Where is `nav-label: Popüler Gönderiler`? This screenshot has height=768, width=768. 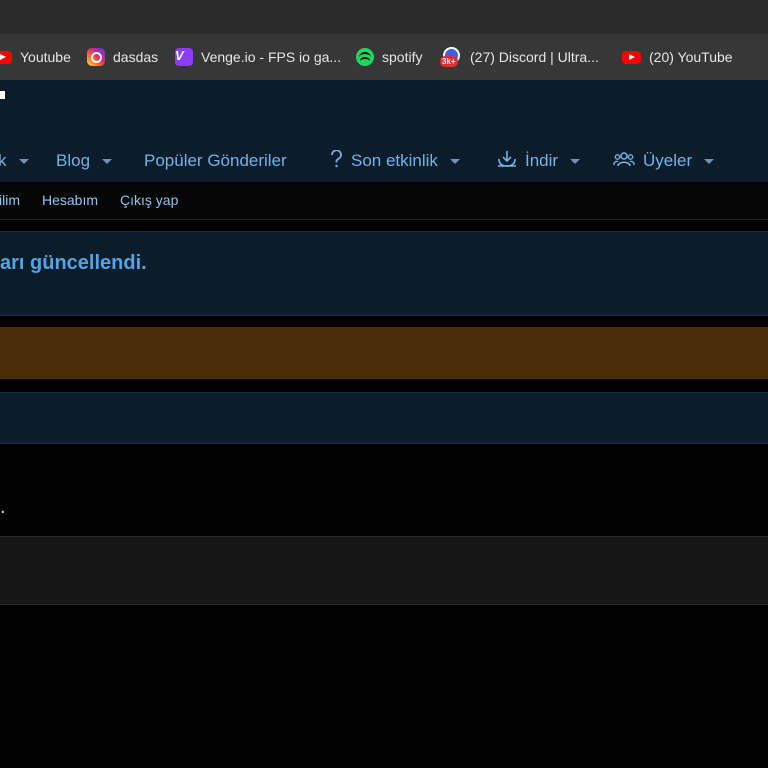 nav-label: Popüler Gönderiler is located at coordinates (215, 160).